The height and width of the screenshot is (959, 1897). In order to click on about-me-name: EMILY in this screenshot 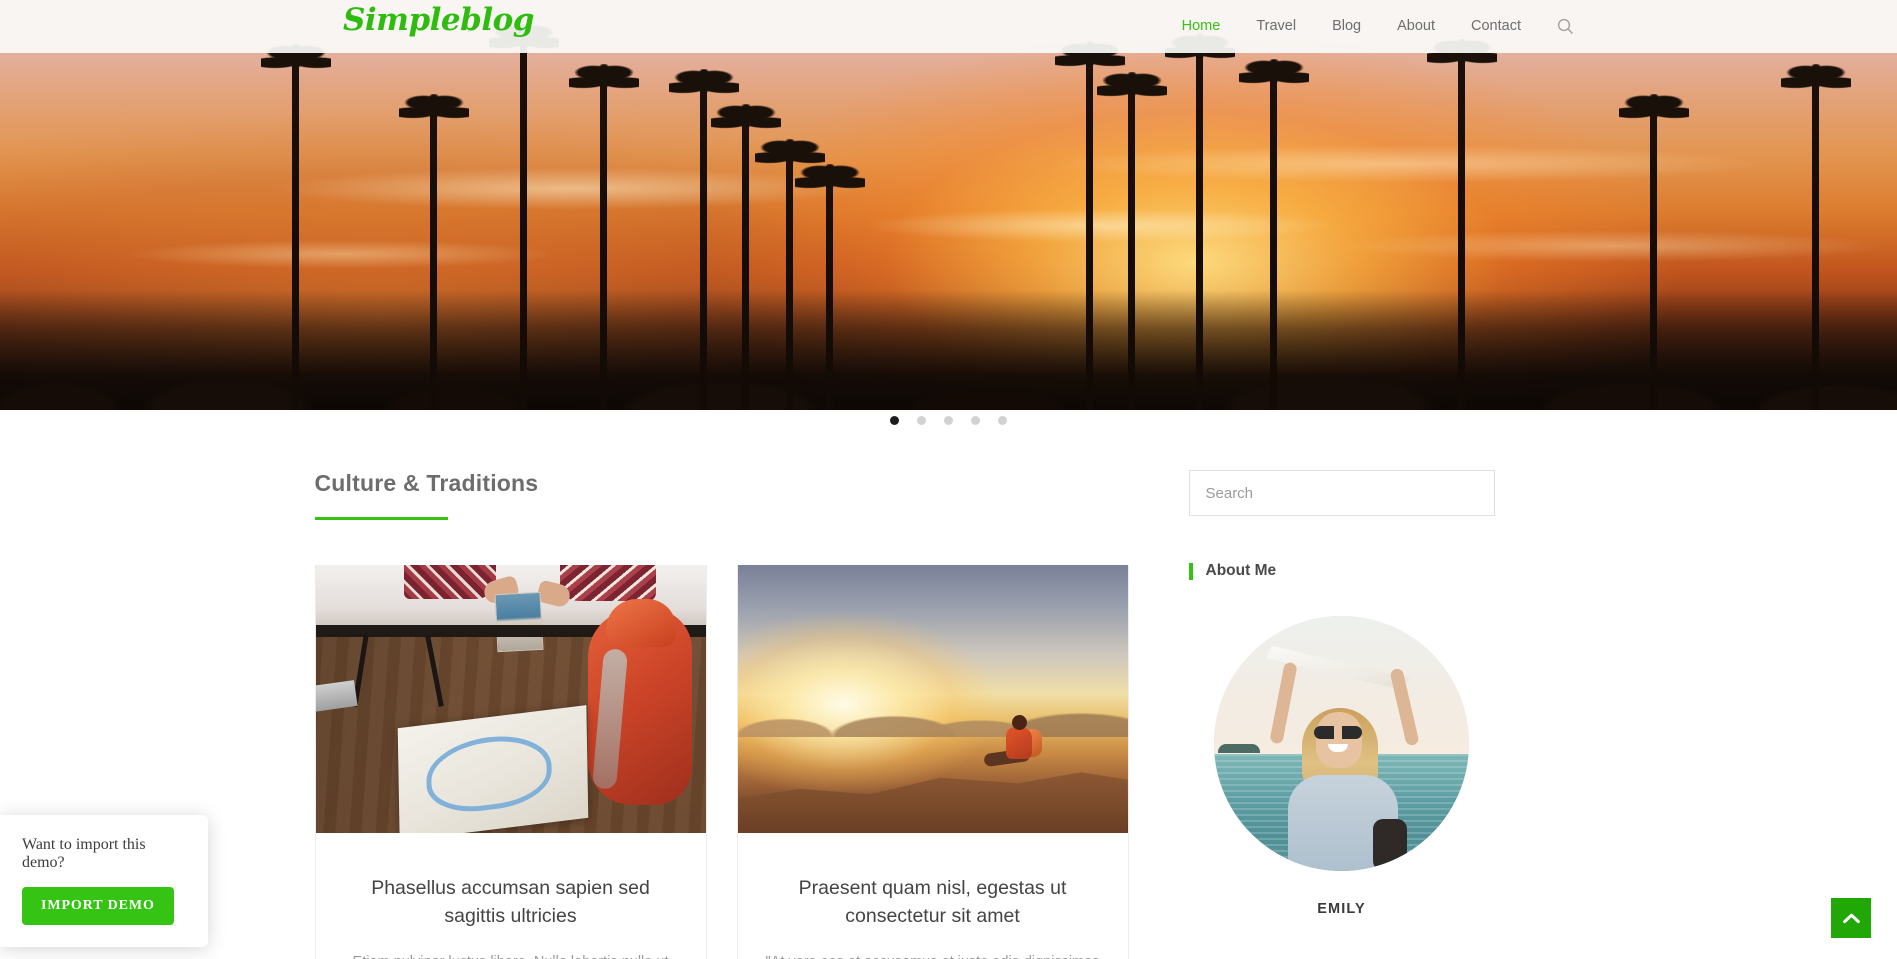, I will do `click(1341, 909)`.